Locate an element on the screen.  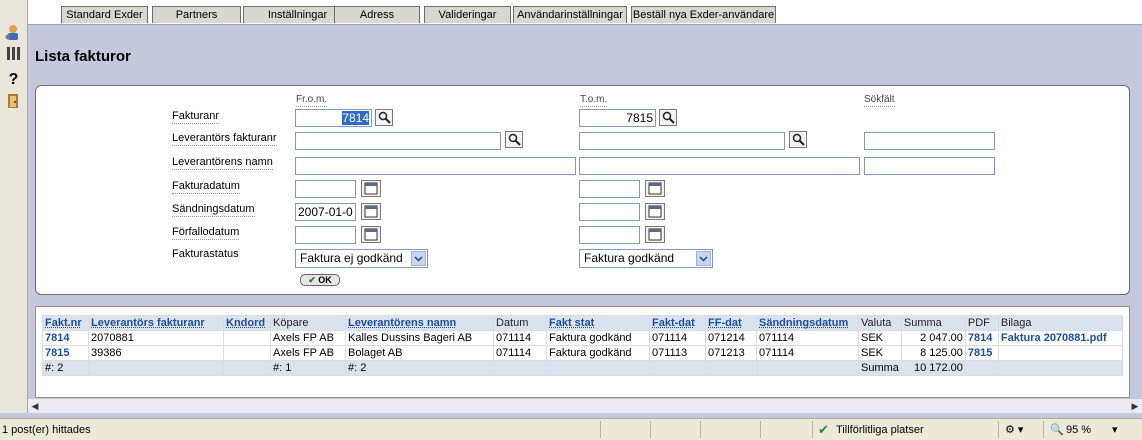
cell-fakt-nr: 7814 is located at coordinates (65, 338).